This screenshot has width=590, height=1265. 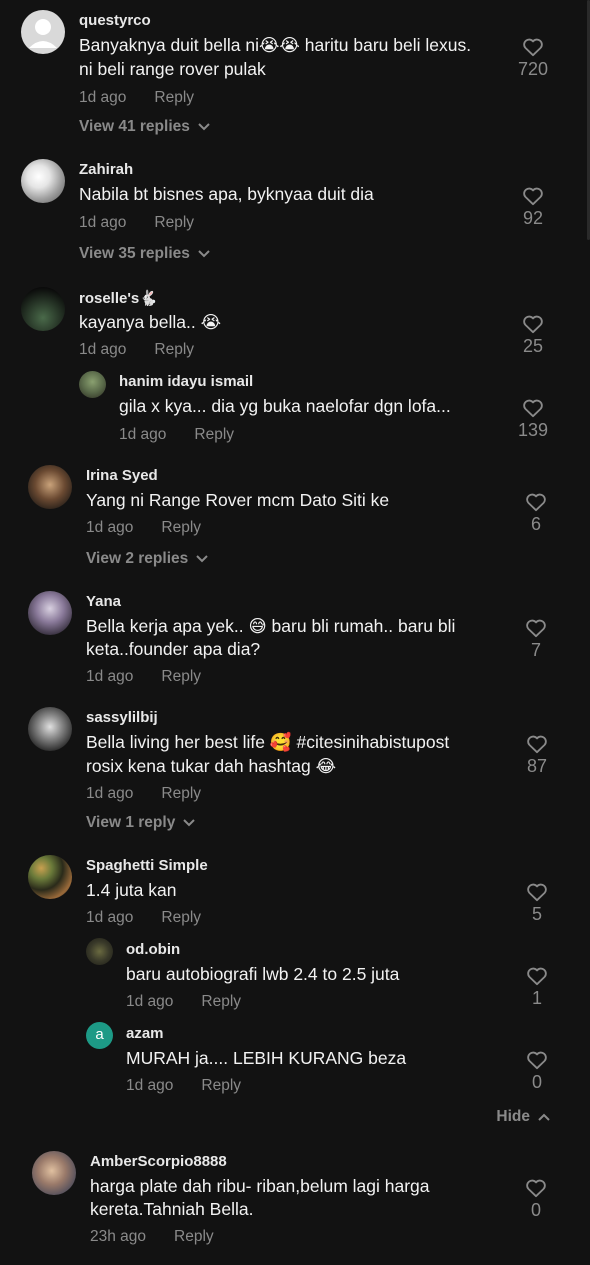 What do you see at coordinates (122, 717) in the screenshot?
I see `username: sassylilbij` at bounding box center [122, 717].